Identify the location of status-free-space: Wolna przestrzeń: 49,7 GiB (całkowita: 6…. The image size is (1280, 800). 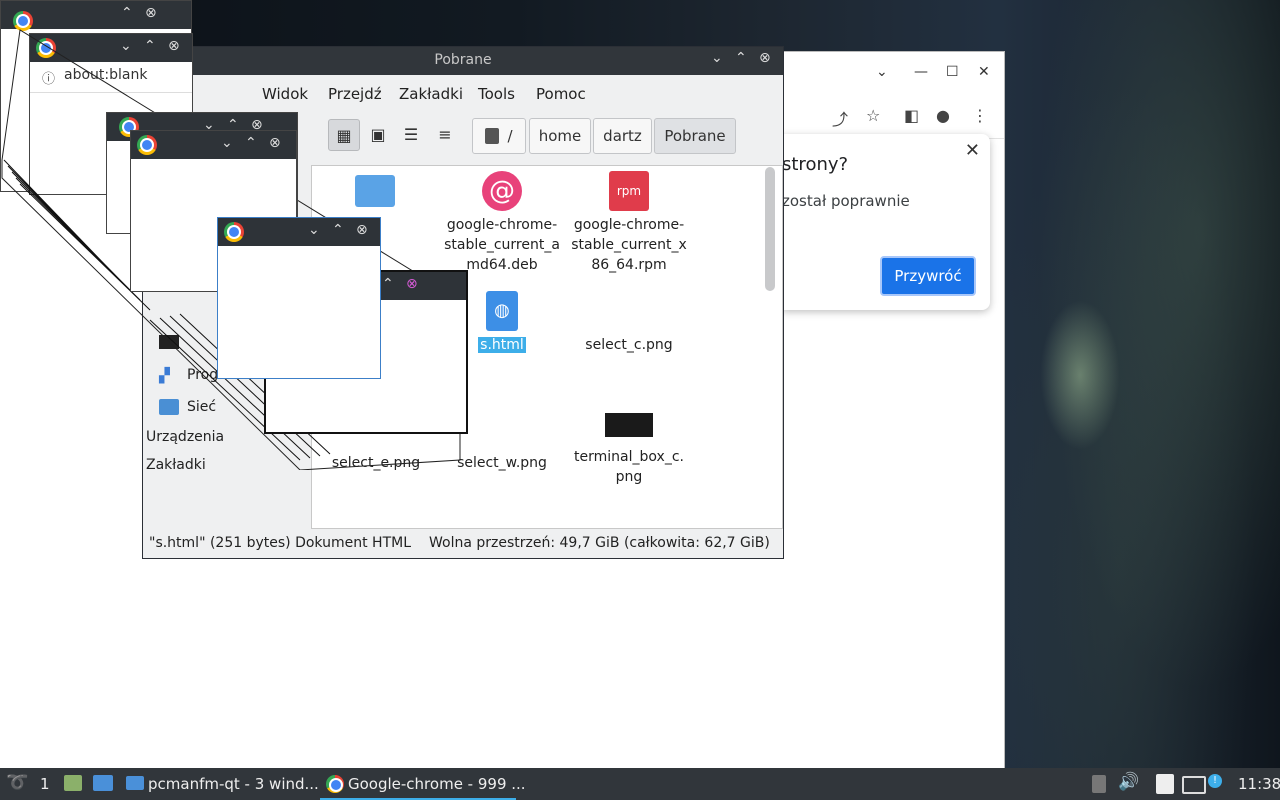
(599, 543).